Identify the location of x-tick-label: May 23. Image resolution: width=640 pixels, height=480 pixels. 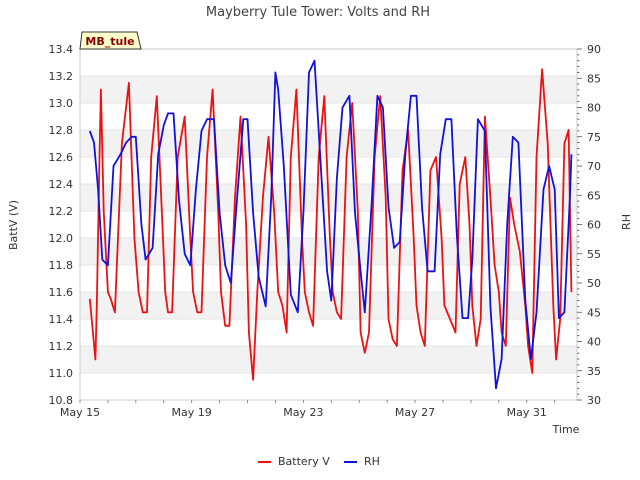
(303, 412).